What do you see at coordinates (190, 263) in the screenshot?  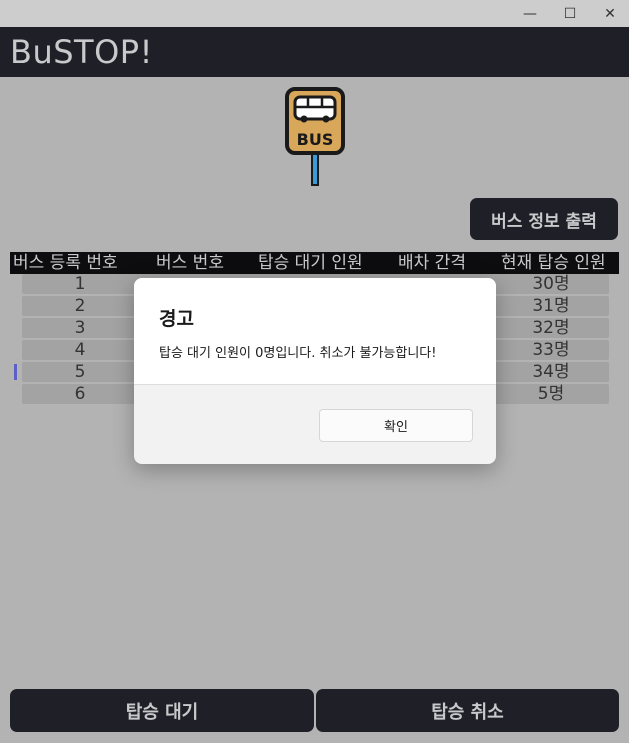 I see `column-header-bus-number: 버스 번호` at bounding box center [190, 263].